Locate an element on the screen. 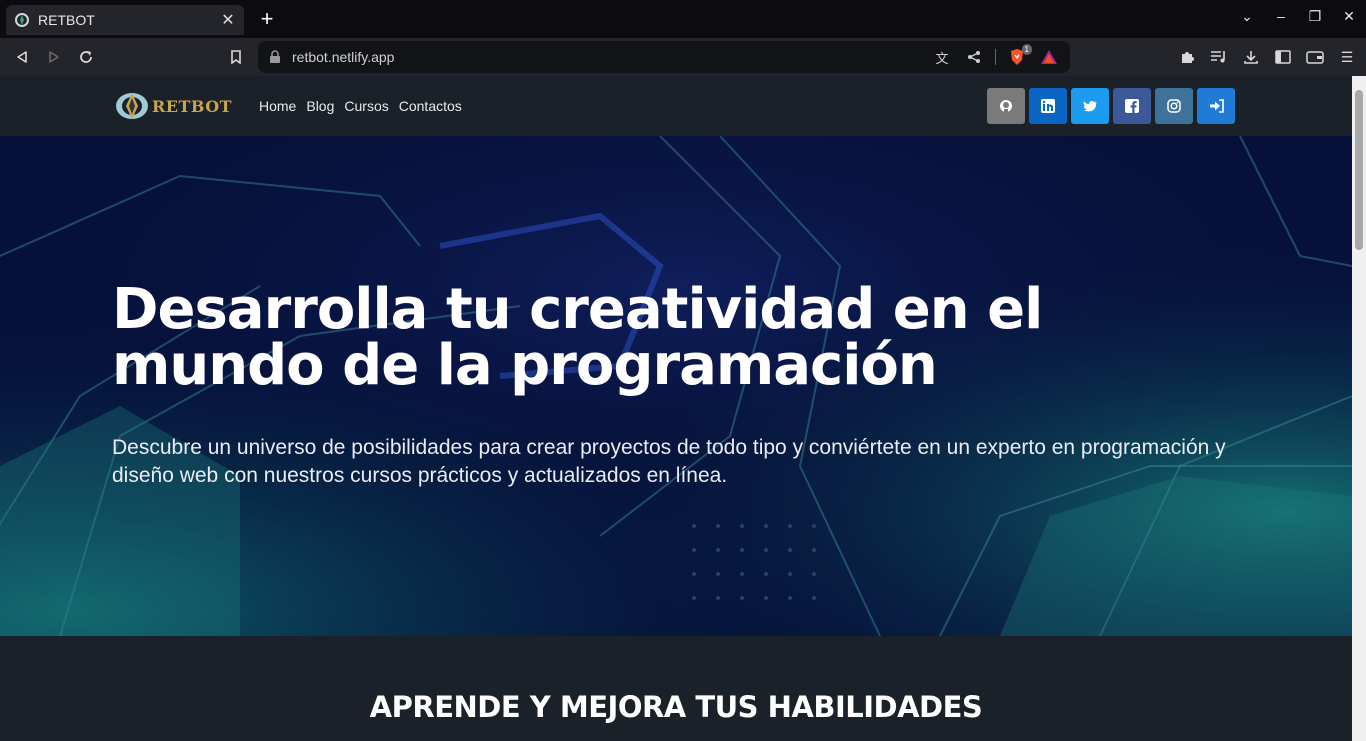 The height and width of the screenshot is (741, 1366). forward-button is located at coordinates (54, 57).